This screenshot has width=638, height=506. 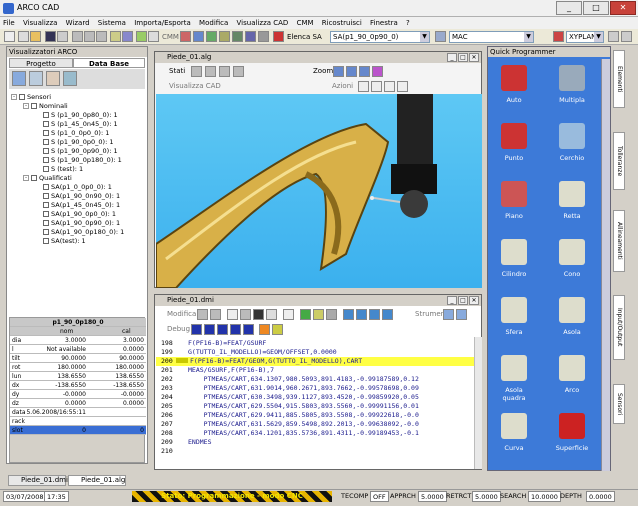 What do you see at coordinates (76, 133) in the screenshot?
I see `tree-item: S (p1_0_0p0_0): 1` at bounding box center [76, 133].